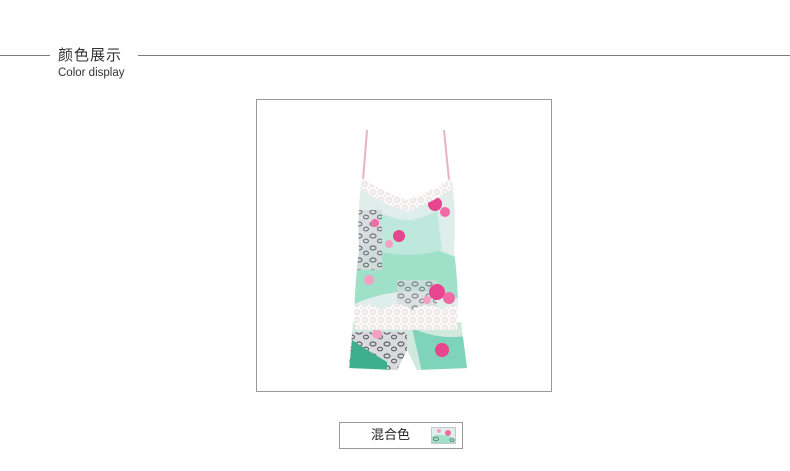 This screenshot has width=790, height=471. I want to click on swatch-label: 混合色, so click(391, 435).